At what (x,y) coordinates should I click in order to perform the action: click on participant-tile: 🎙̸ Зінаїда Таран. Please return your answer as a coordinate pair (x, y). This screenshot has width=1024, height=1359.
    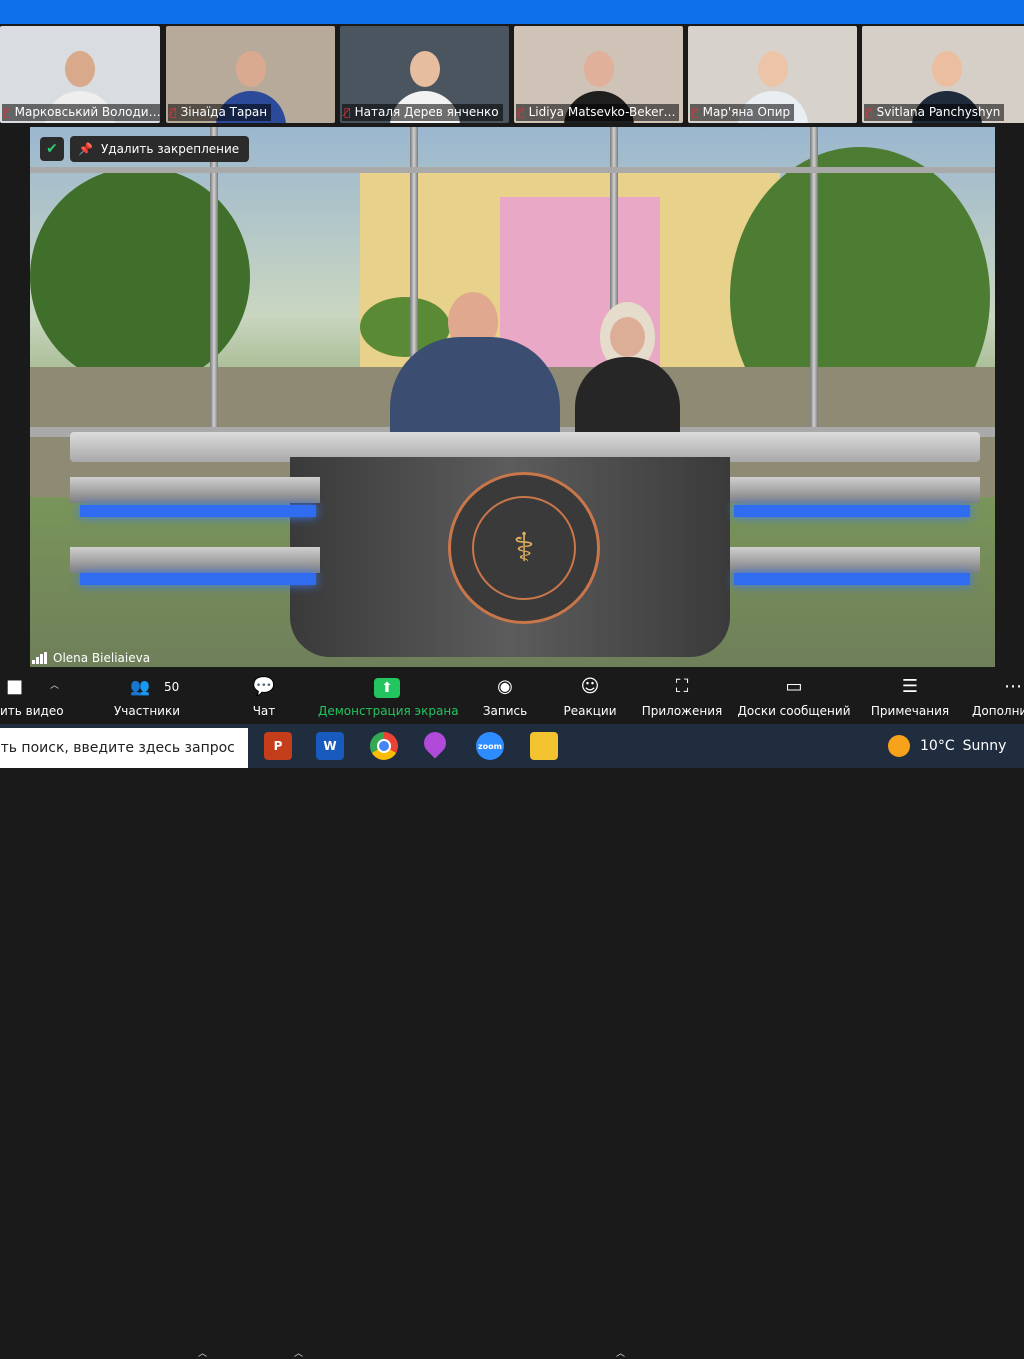
    Looking at the image, I should click on (250, 74).